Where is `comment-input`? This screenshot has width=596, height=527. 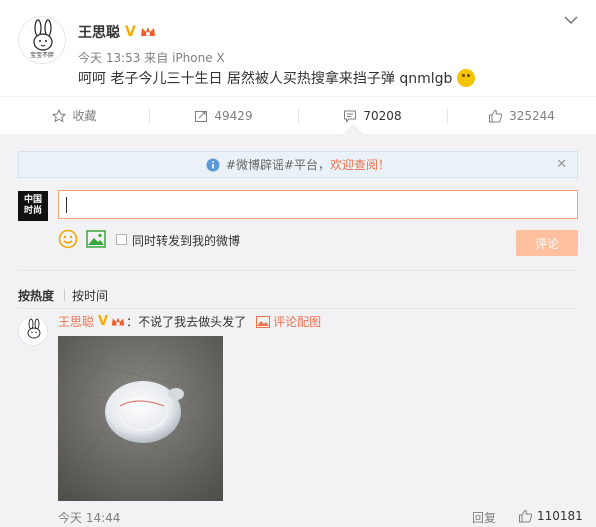 comment-input is located at coordinates (318, 204).